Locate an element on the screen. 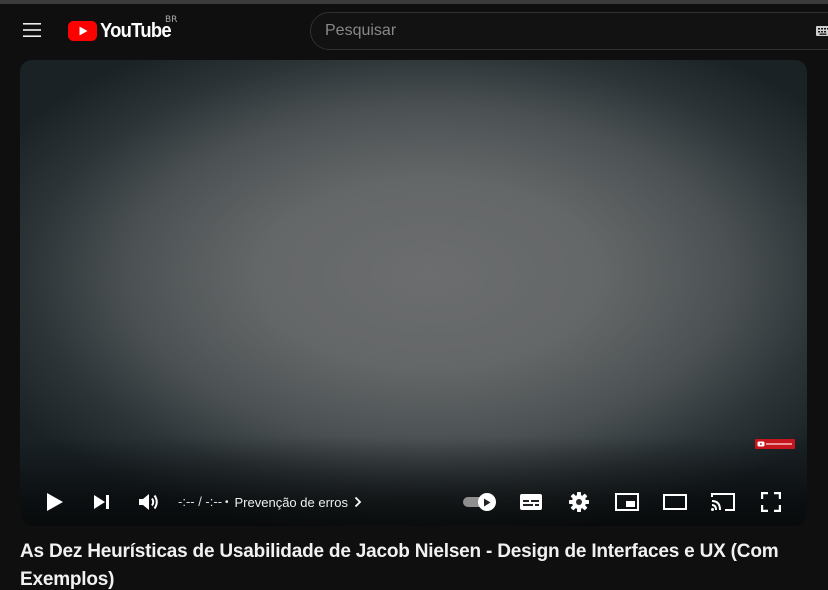 The height and width of the screenshot is (590, 828). fullscreen-button is located at coordinates (771, 502).